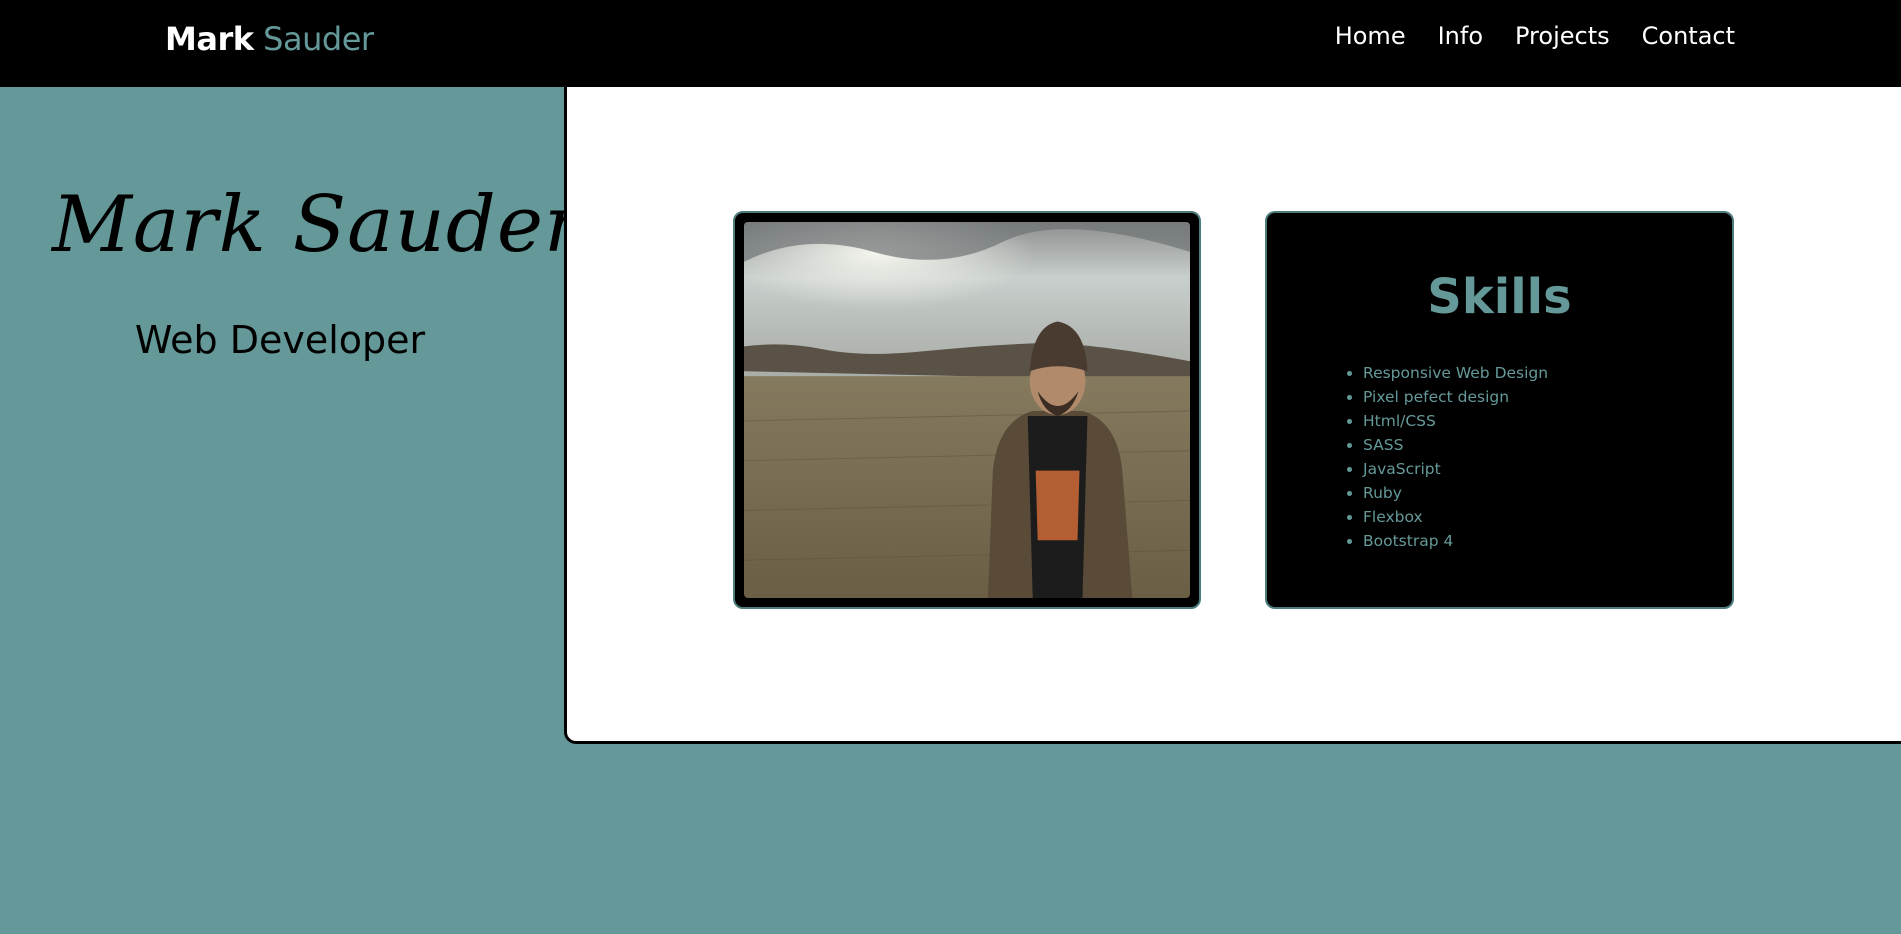  What do you see at coordinates (1455, 373) in the screenshot?
I see `skill-item: Responsive Web Design` at bounding box center [1455, 373].